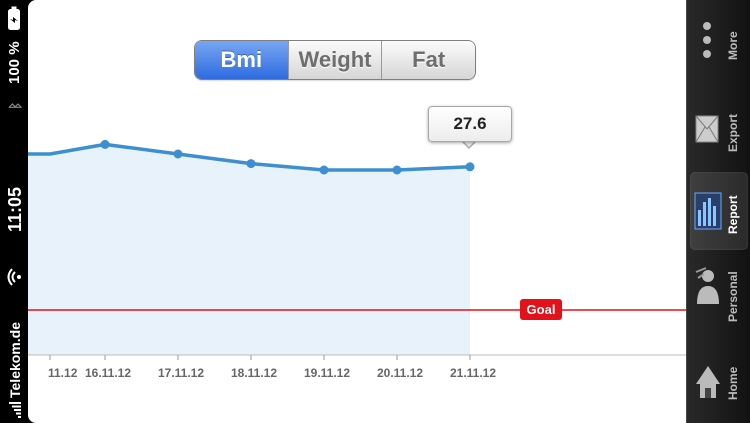 This screenshot has width=750, height=423. What do you see at coordinates (707, 131) in the screenshot?
I see `envelope-icon` at bounding box center [707, 131].